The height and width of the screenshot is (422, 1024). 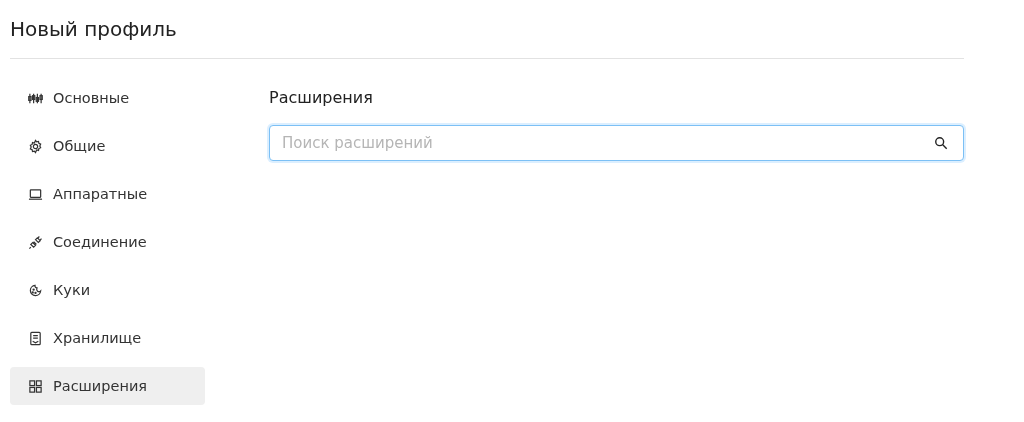 What do you see at coordinates (94, 29) in the screenshot?
I see `page-title: Новый профиль` at bounding box center [94, 29].